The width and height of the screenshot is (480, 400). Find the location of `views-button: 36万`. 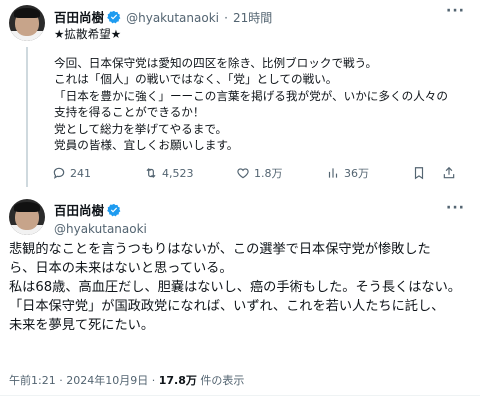

views-button: 36万 is located at coordinates (369, 173).